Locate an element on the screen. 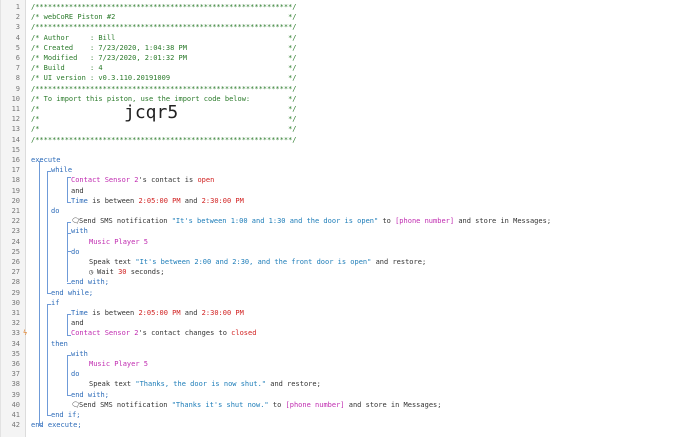 This screenshot has width=690, height=437. line-number: 33 is located at coordinates (15, 333).